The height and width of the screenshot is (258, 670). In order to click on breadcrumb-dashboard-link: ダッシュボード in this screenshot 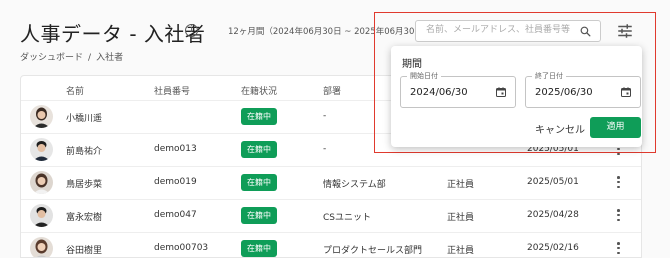, I will do `click(51, 58)`.